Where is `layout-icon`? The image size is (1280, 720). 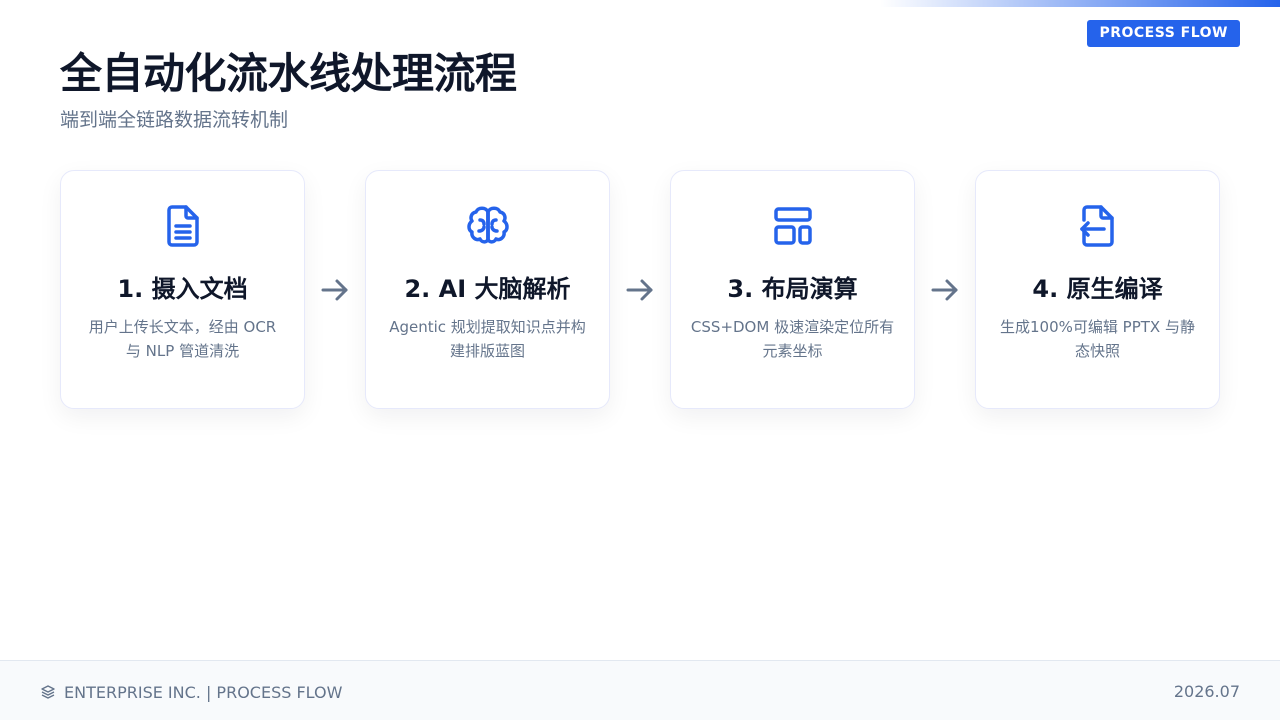
layout-icon is located at coordinates (793, 226).